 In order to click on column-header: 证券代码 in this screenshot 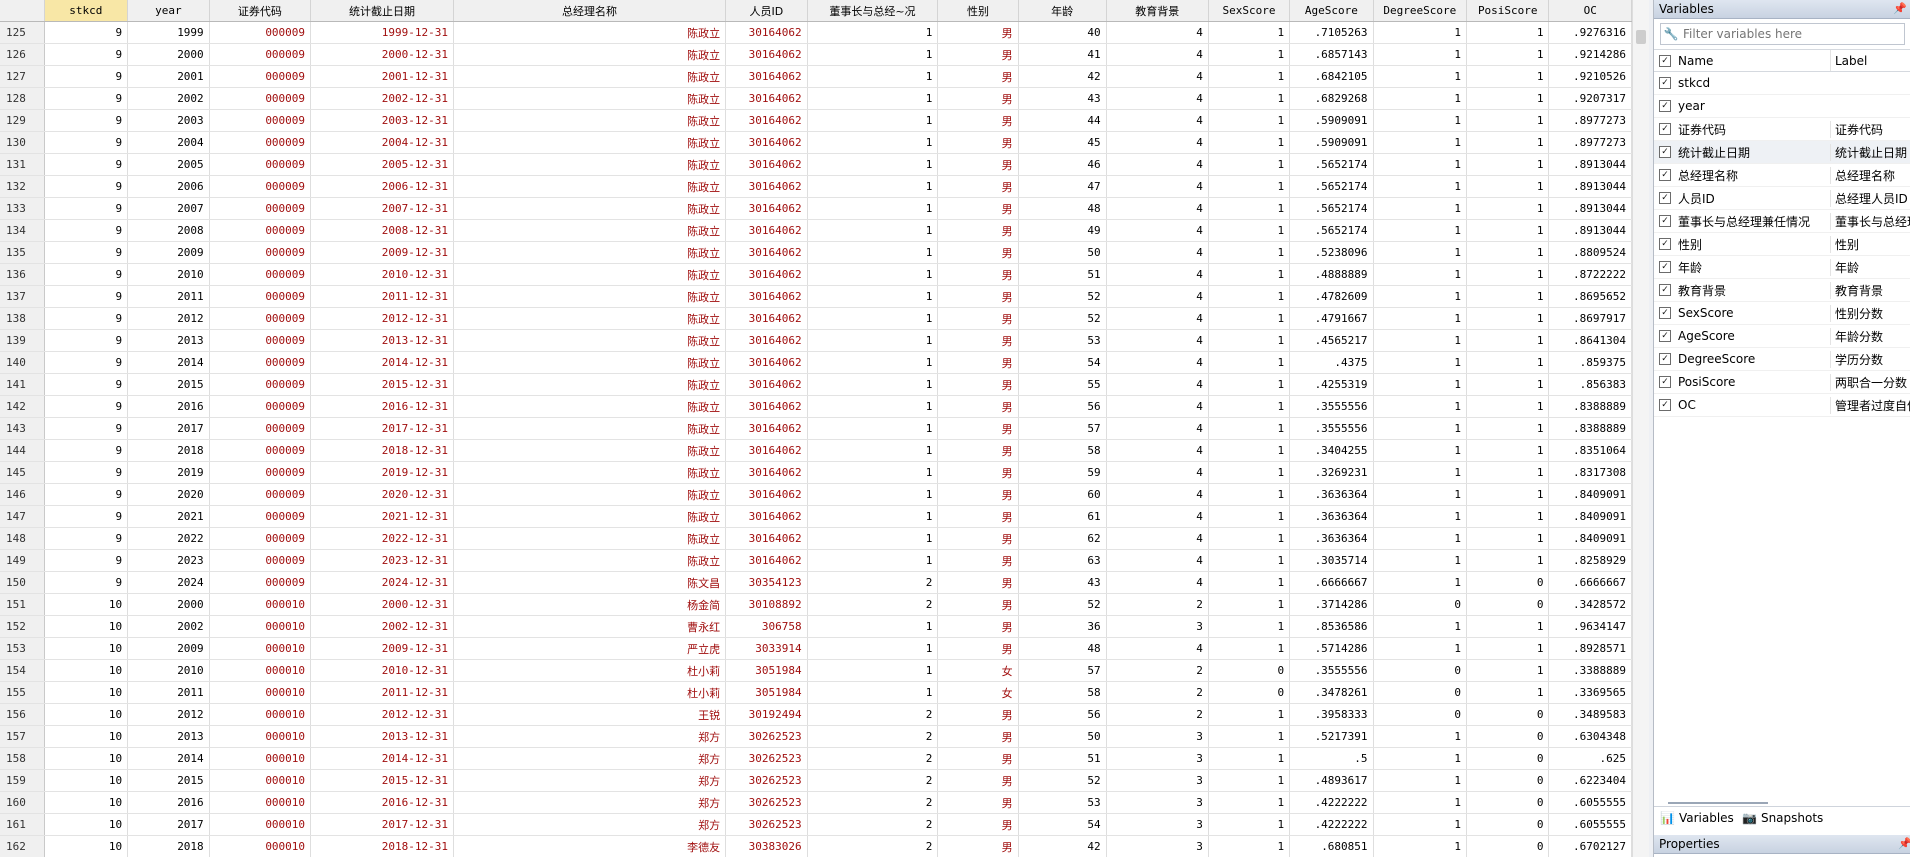, I will do `click(260, 11)`.